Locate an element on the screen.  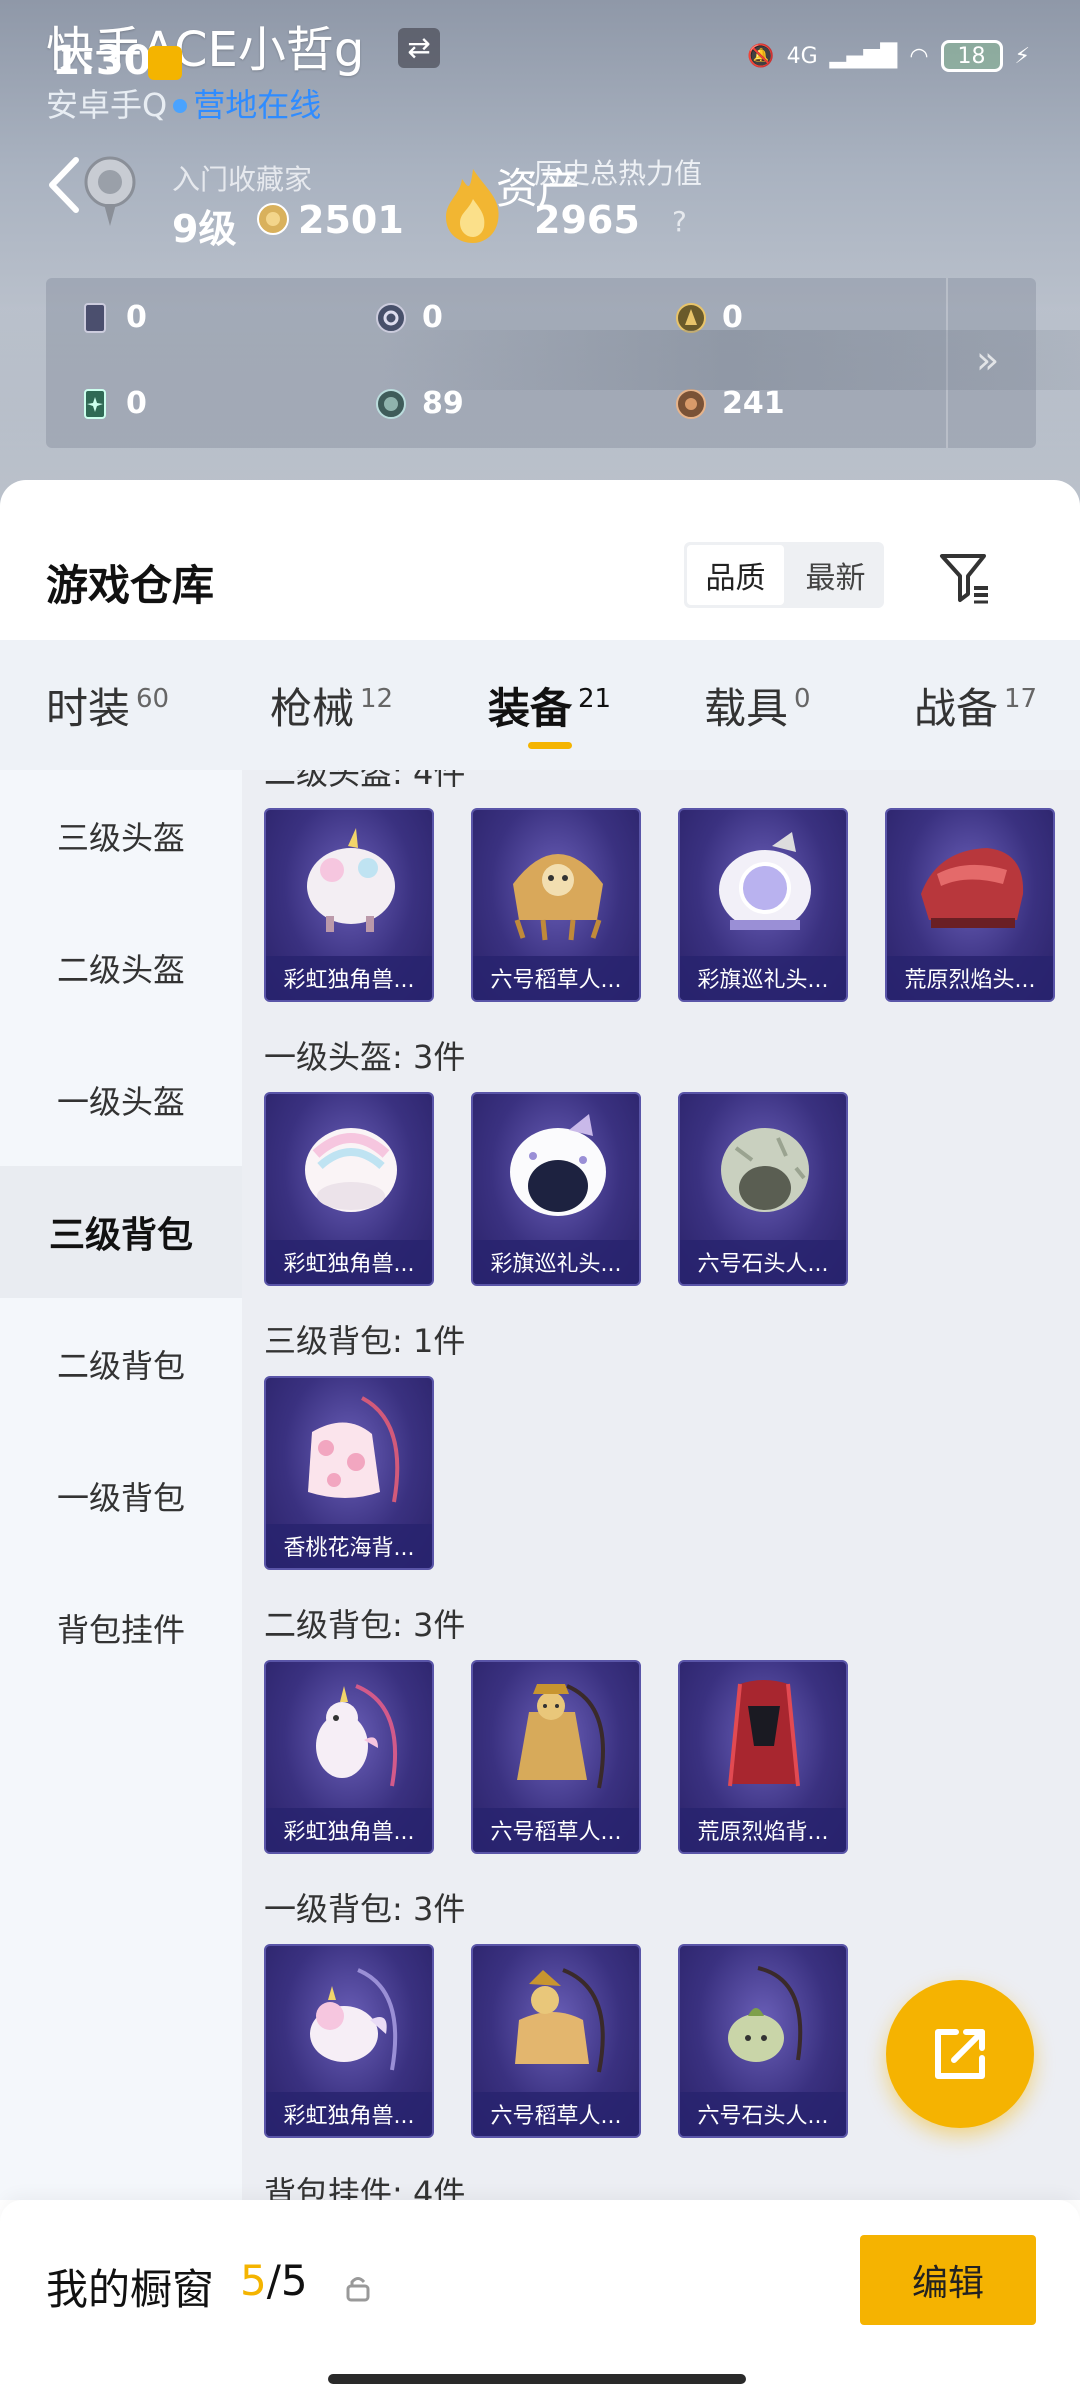
battery-icon: 18 is located at coordinates (971, 56).